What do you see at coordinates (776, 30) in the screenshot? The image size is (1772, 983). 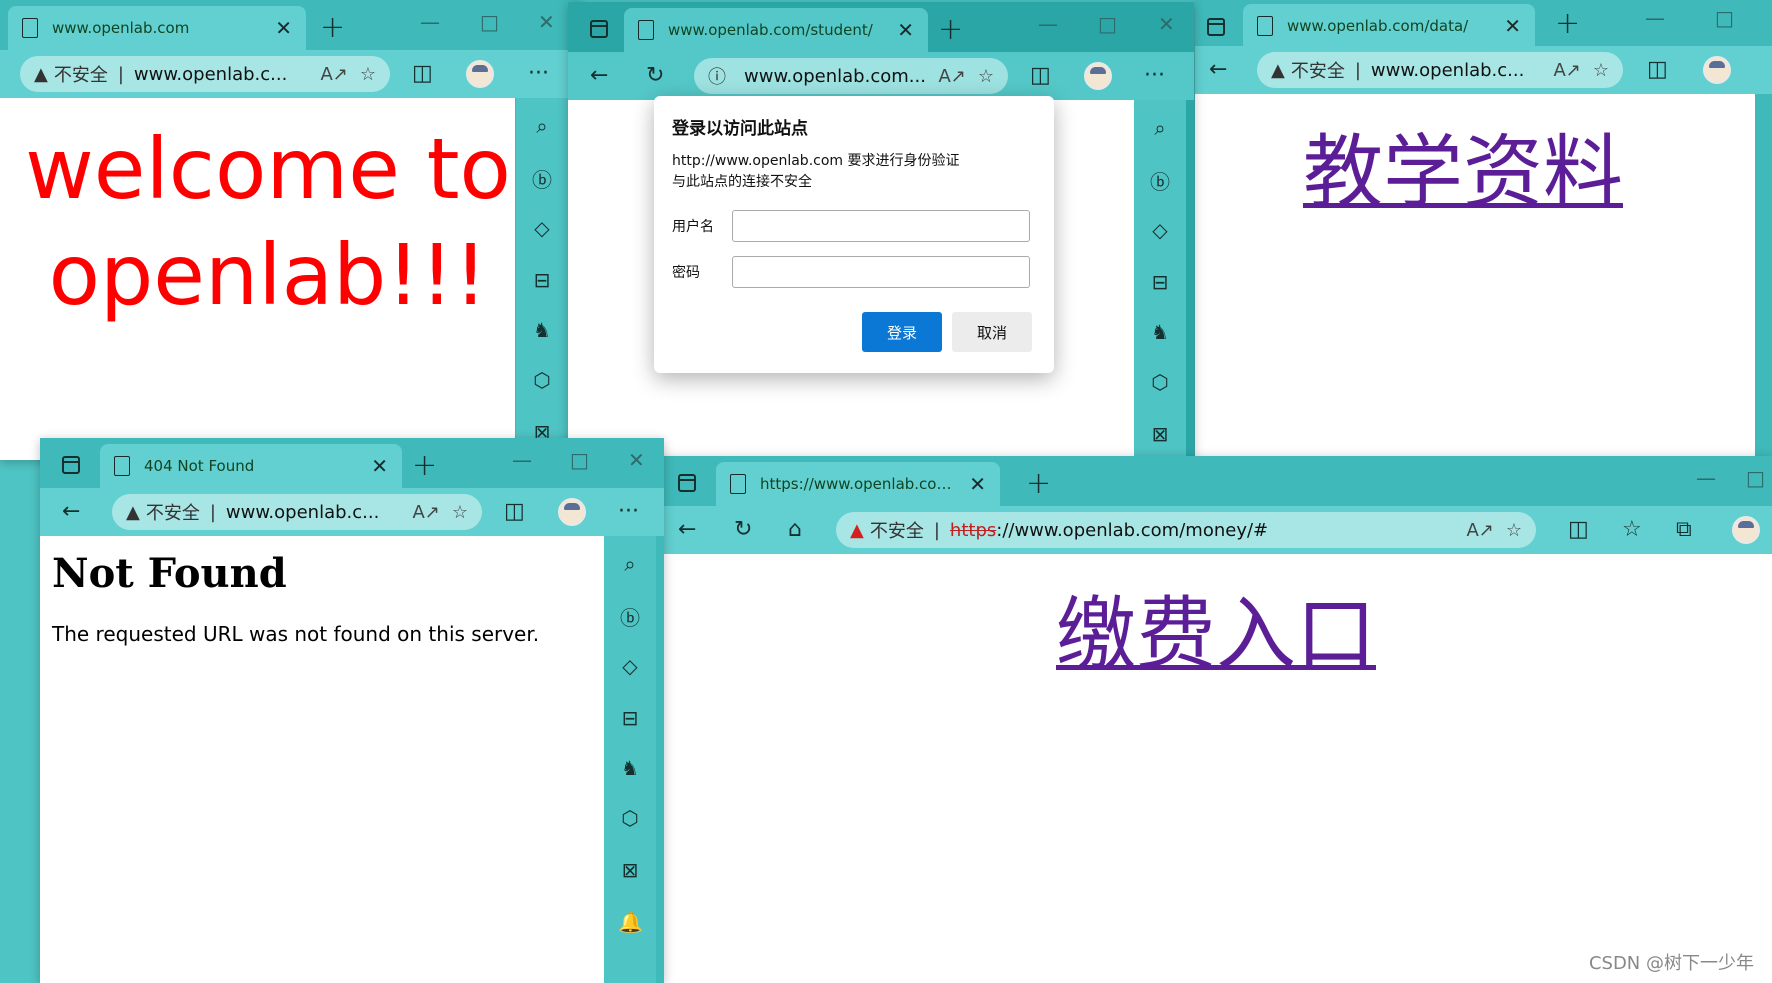 I see `tab-student: www.openlab.com/student/ ✕` at bounding box center [776, 30].